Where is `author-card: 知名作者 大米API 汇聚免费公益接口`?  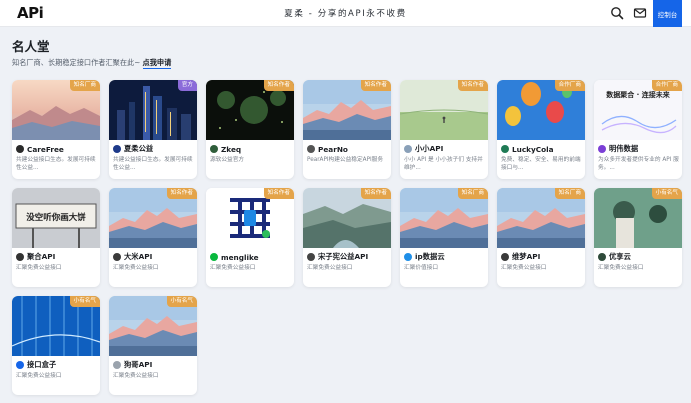
author-card: 知名作者 大米API 汇聚免费公益接口 is located at coordinates (153, 237).